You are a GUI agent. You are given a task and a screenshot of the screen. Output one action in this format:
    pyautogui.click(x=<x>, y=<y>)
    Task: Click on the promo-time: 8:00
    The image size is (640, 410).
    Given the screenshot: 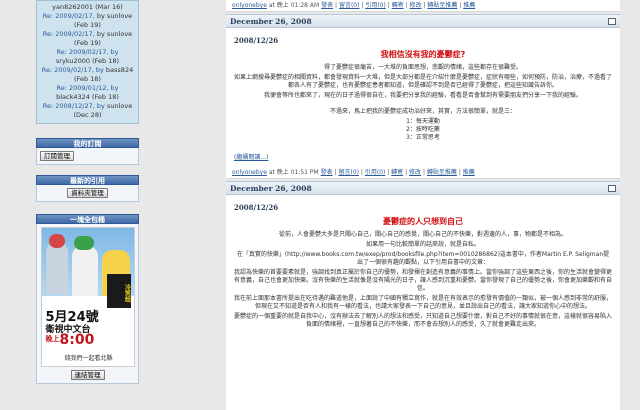 What is the action you would take?
    pyautogui.click(x=77, y=340)
    